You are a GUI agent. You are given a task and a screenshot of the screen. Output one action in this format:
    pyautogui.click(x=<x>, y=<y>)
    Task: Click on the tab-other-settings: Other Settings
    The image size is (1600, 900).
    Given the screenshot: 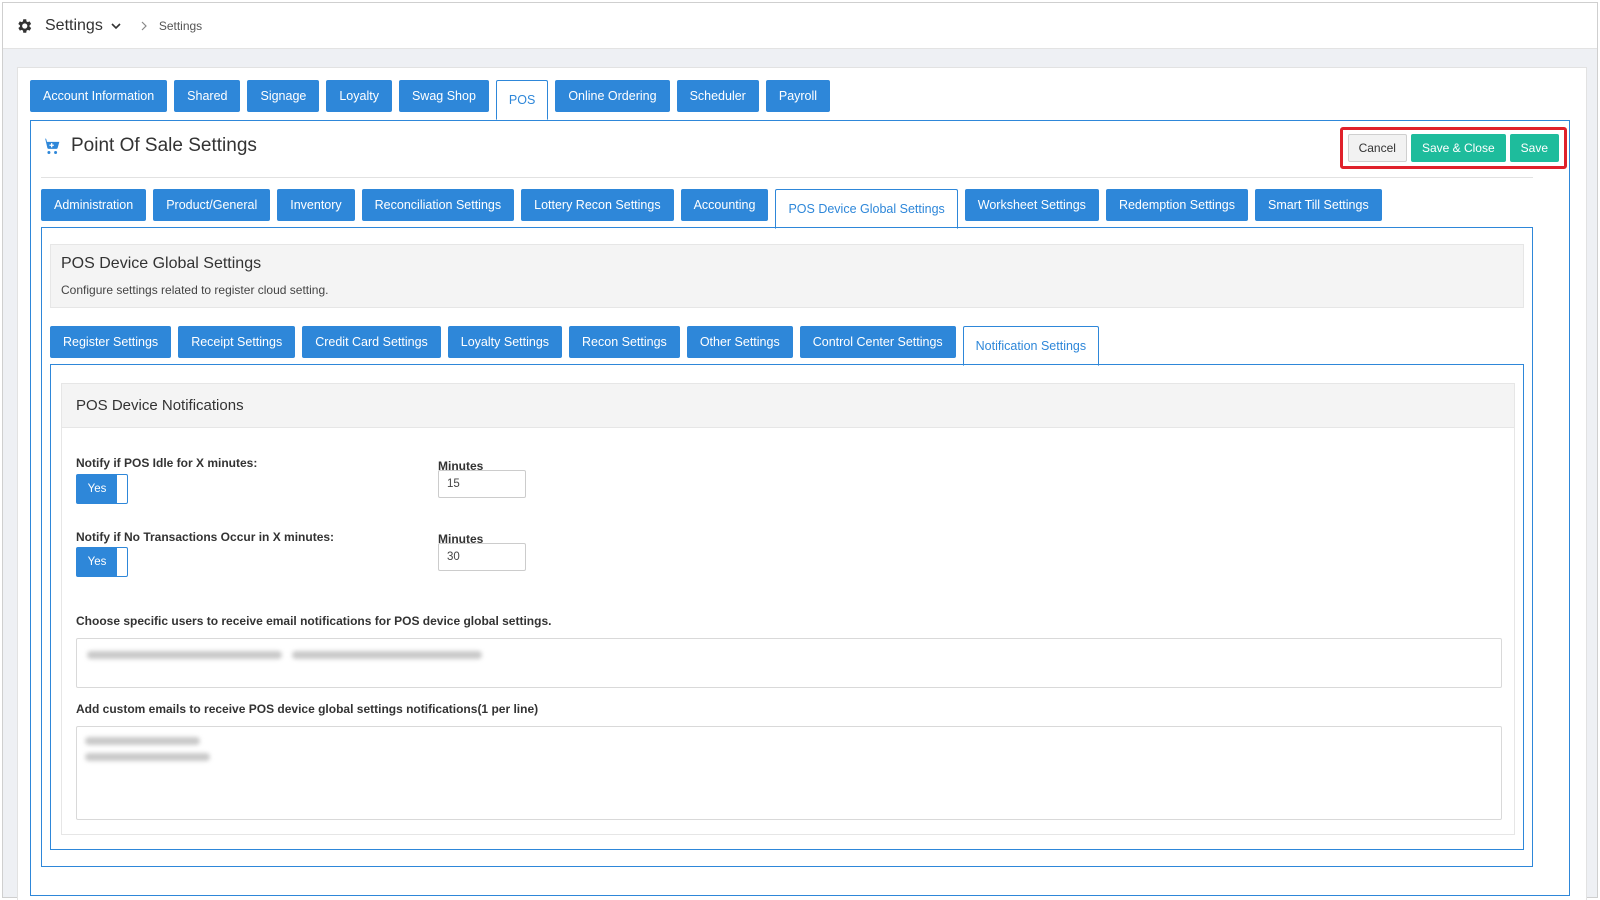 What is the action you would take?
    pyautogui.click(x=739, y=342)
    